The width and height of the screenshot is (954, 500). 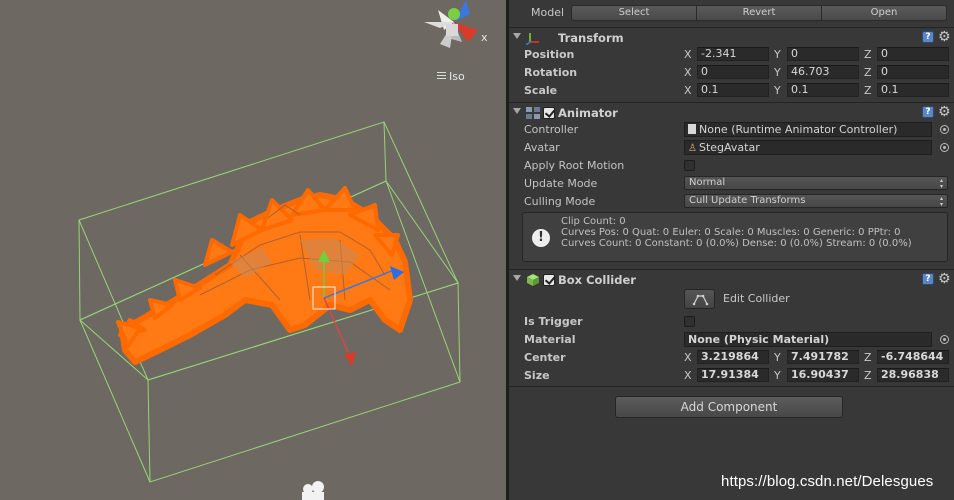 I want to click on rotation-z-field: 0, so click(x=913, y=72).